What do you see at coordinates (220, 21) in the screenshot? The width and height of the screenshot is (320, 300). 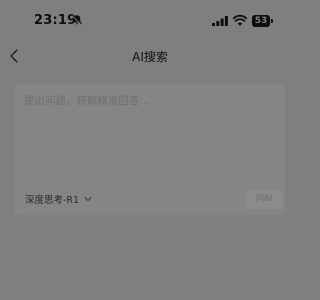 I see `signal-icon` at bounding box center [220, 21].